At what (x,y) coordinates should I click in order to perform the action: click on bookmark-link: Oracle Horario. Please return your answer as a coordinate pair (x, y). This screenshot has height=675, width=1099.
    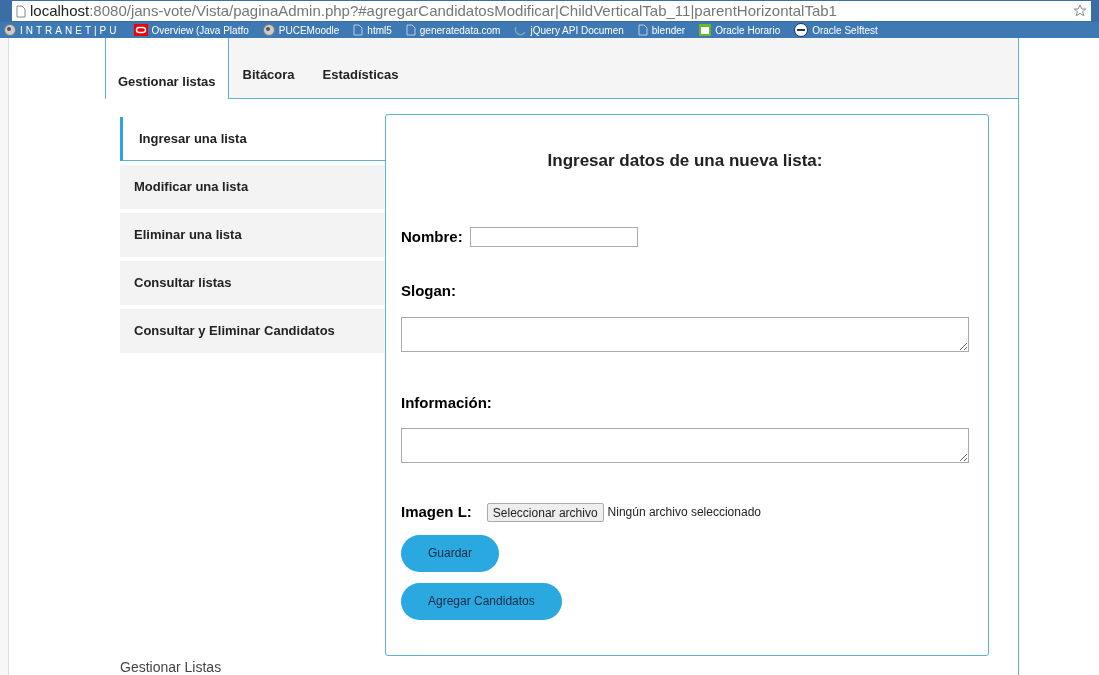
    Looking at the image, I should click on (748, 30).